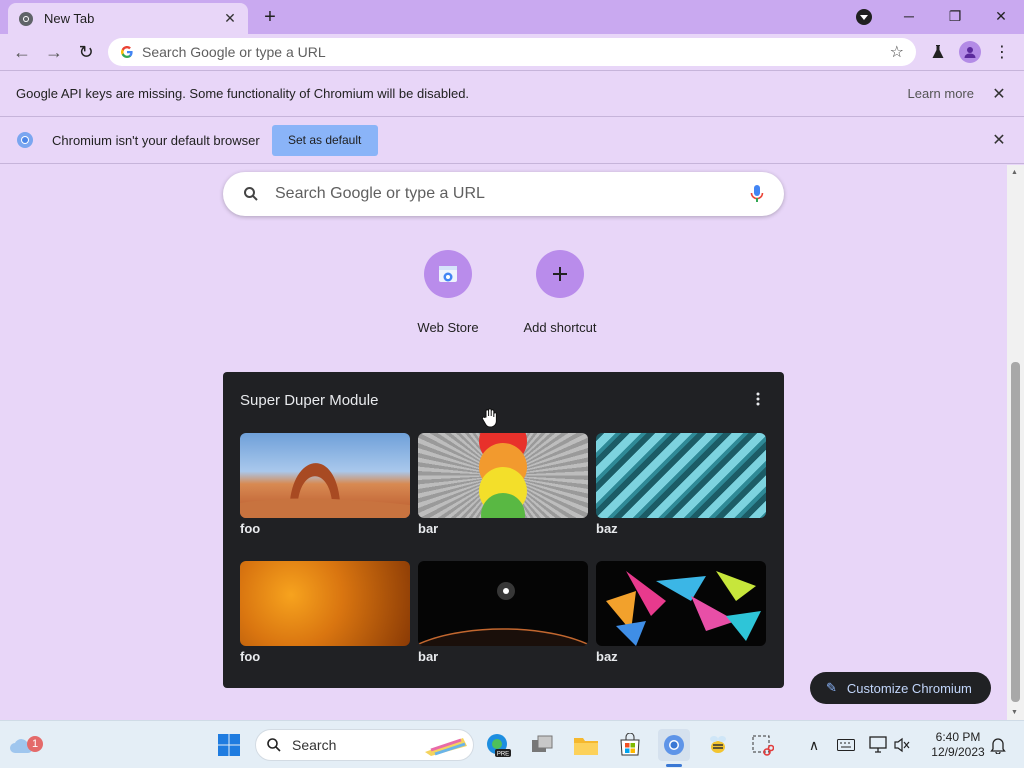 Image resolution: width=1024 pixels, height=768 pixels. What do you see at coordinates (941, 93) in the screenshot?
I see `learn-more-link: Learn more` at bounding box center [941, 93].